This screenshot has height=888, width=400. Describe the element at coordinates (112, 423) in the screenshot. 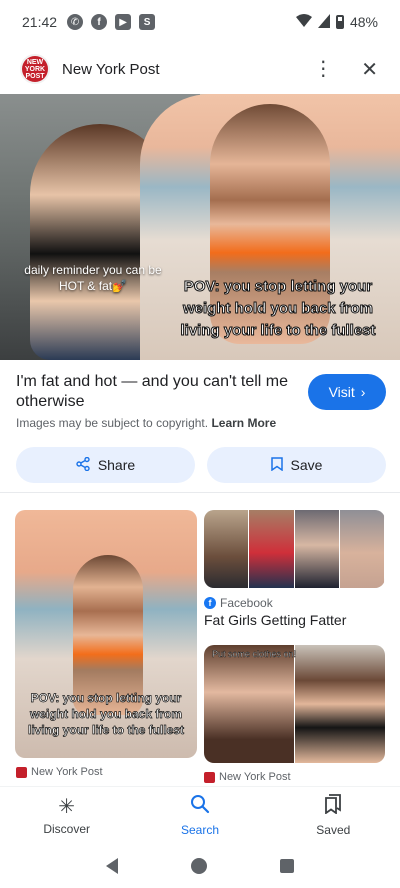

I see `copyright-text: Images may be subject to copyright.` at that location.